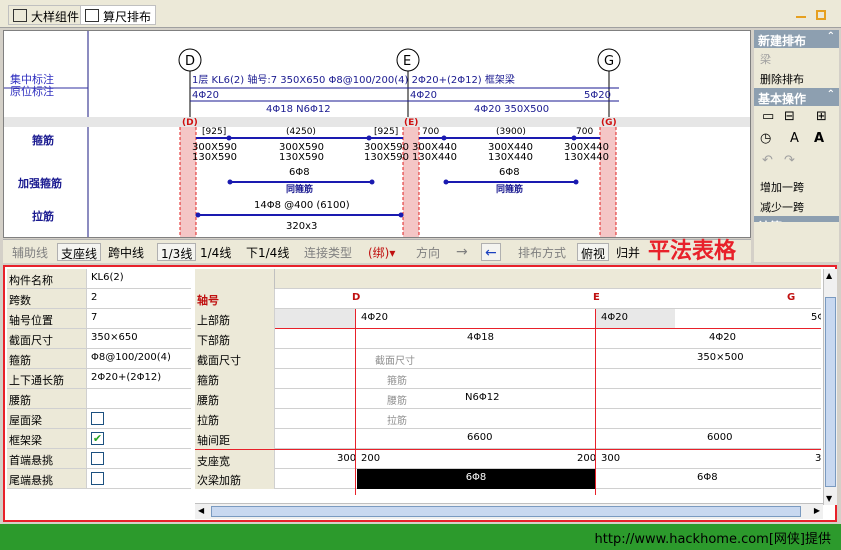  Describe the element at coordinates (508, 379) in the screenshot. I see `table-row: 箍筋 箍筋` at that location.